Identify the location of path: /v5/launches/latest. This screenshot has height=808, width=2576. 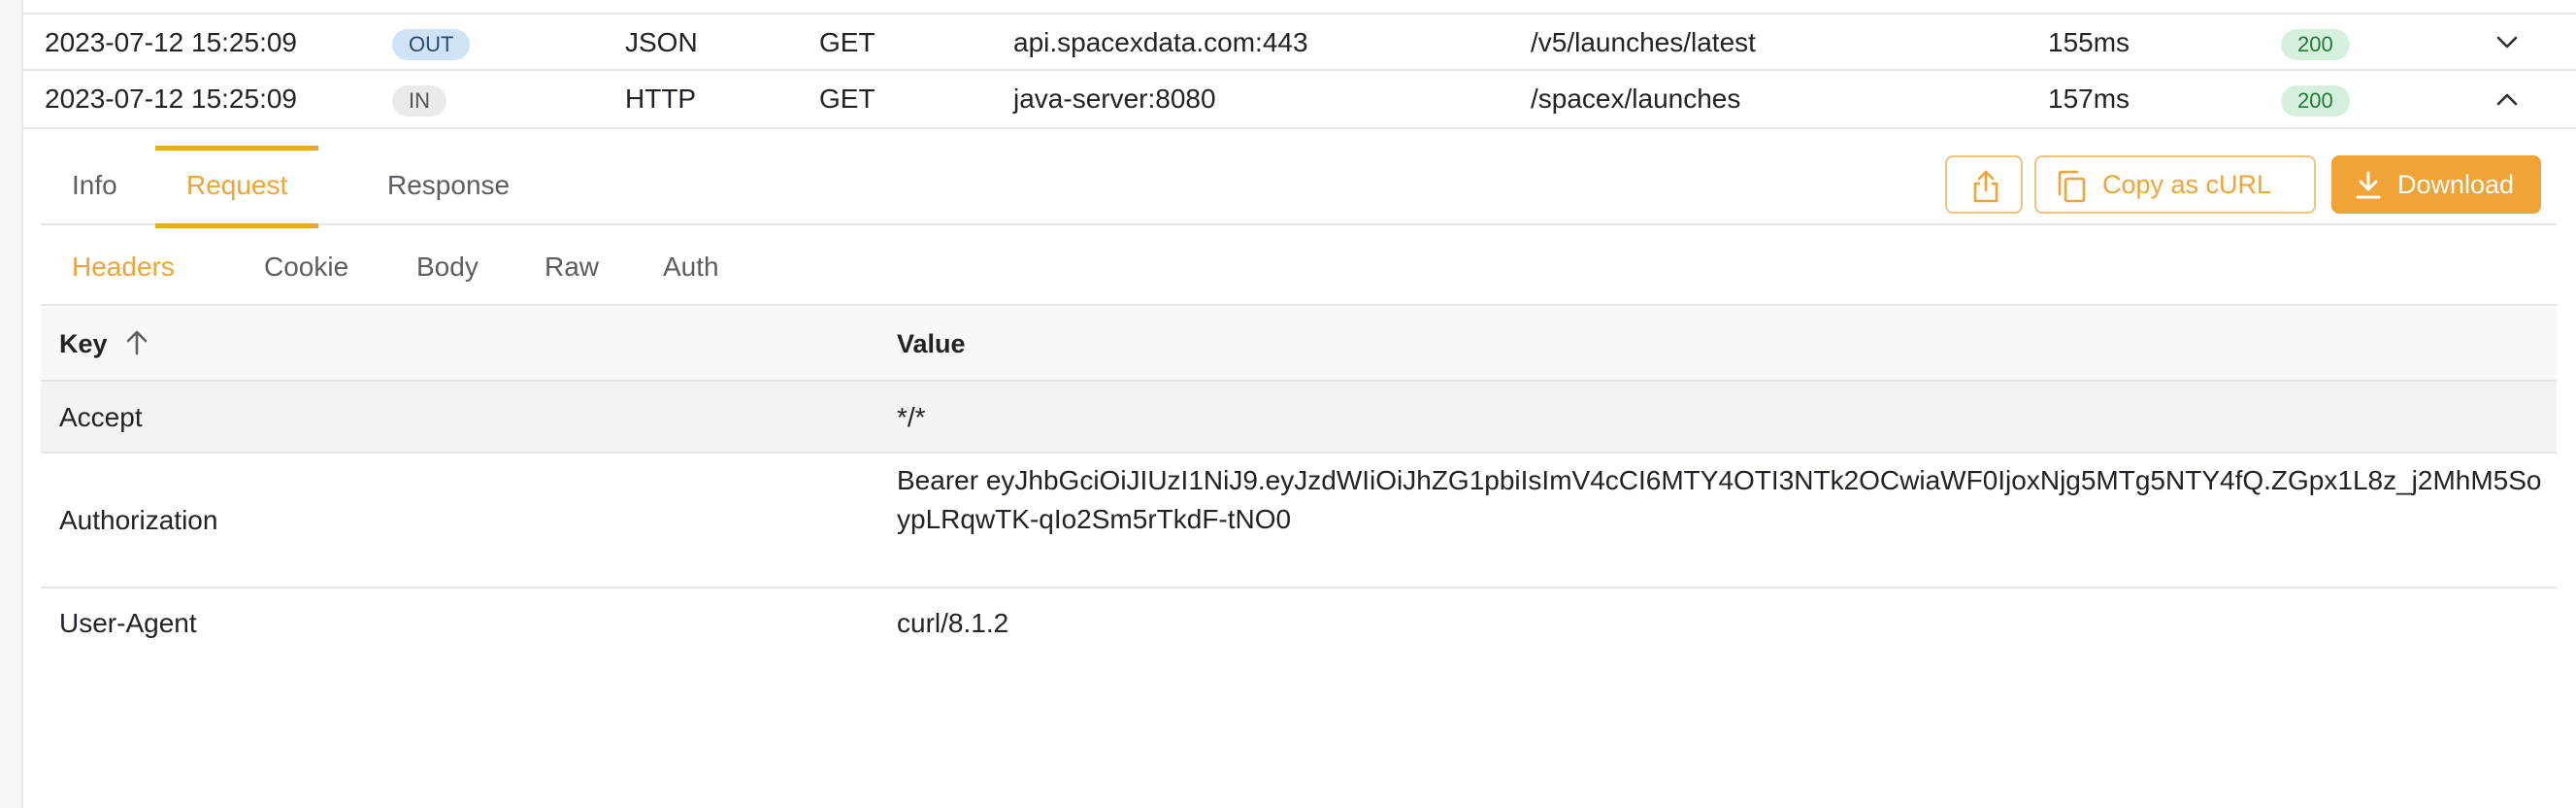
(1643, 42).